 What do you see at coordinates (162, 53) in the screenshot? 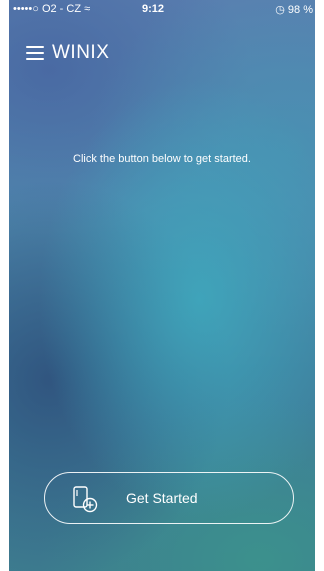
I see `app-header: WINIX` at bounding box center [162, 53].